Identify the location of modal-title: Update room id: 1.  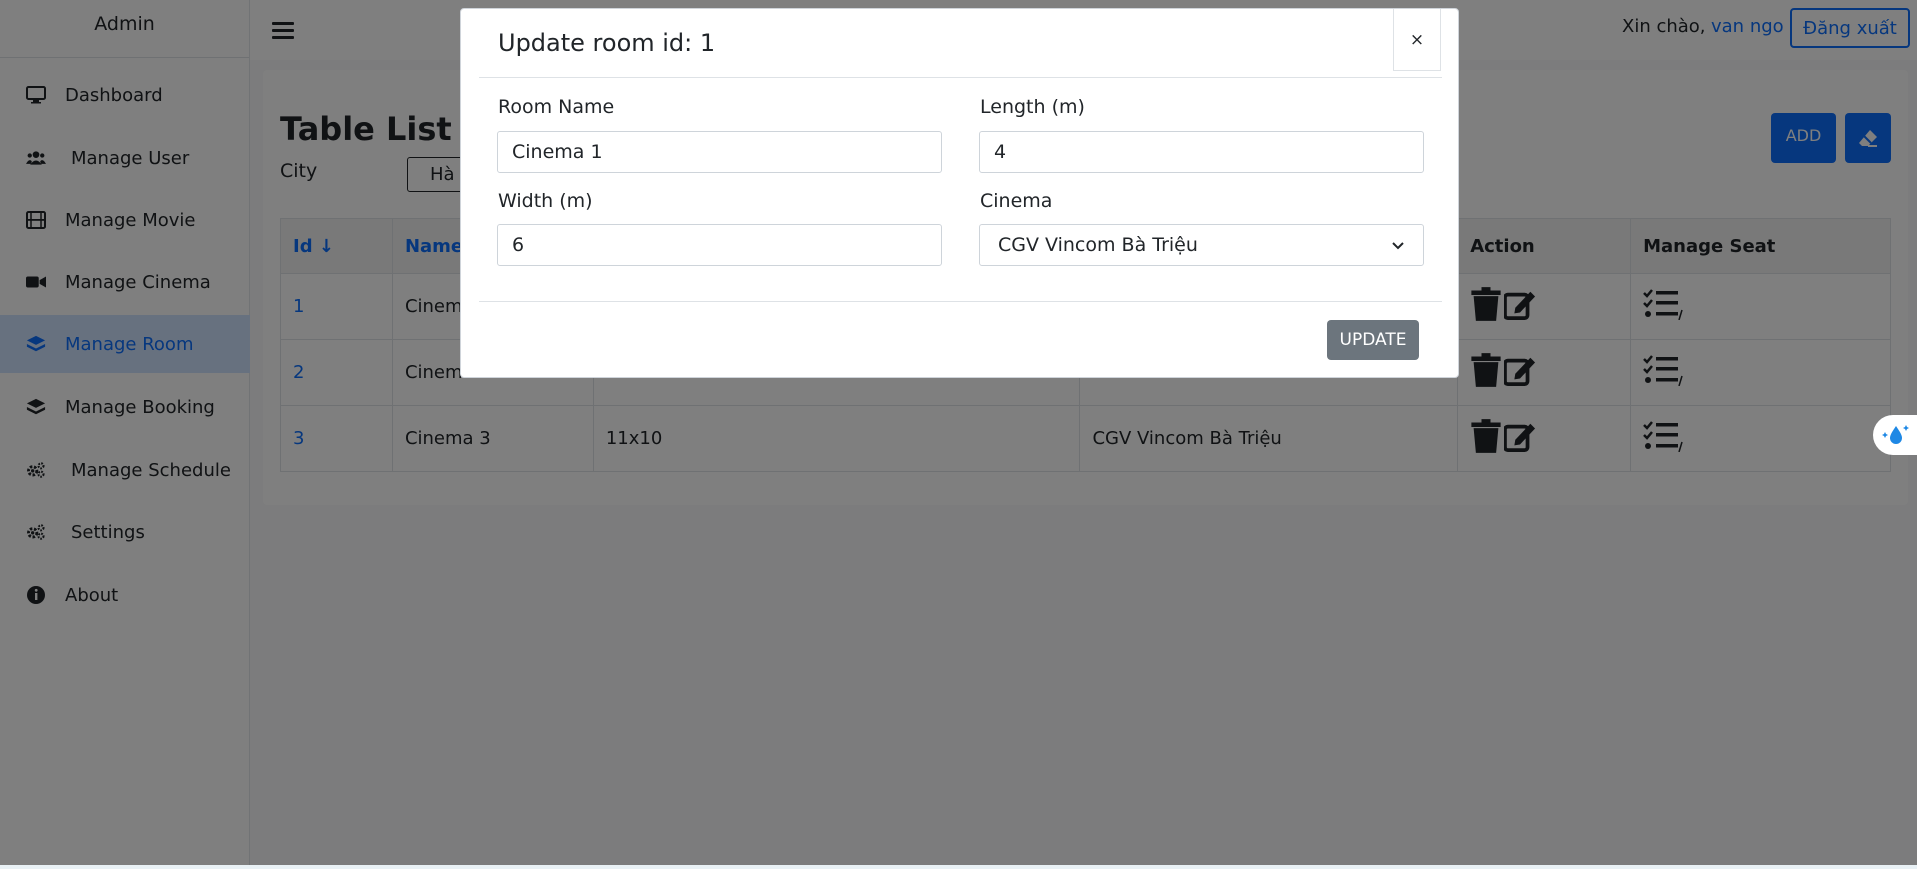
(607, 43).